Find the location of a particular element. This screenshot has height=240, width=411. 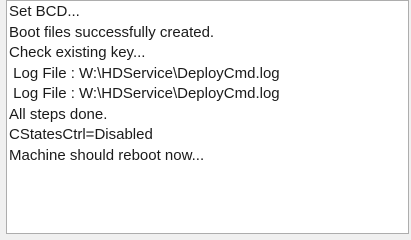

log-line: All steps done. is located at coordinates (58, 114).